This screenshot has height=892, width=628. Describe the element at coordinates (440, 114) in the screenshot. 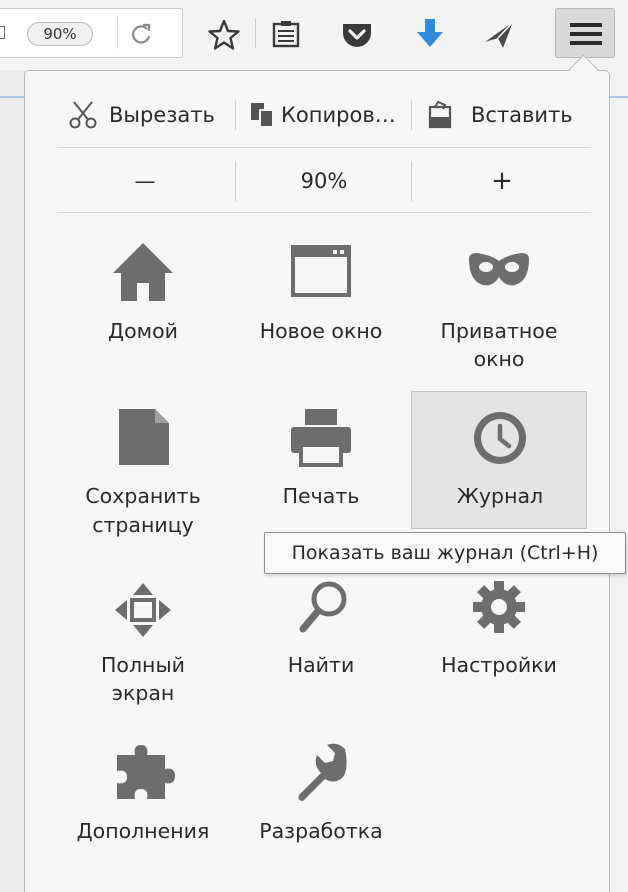

I see `paste-clipboard-icon` at that location.